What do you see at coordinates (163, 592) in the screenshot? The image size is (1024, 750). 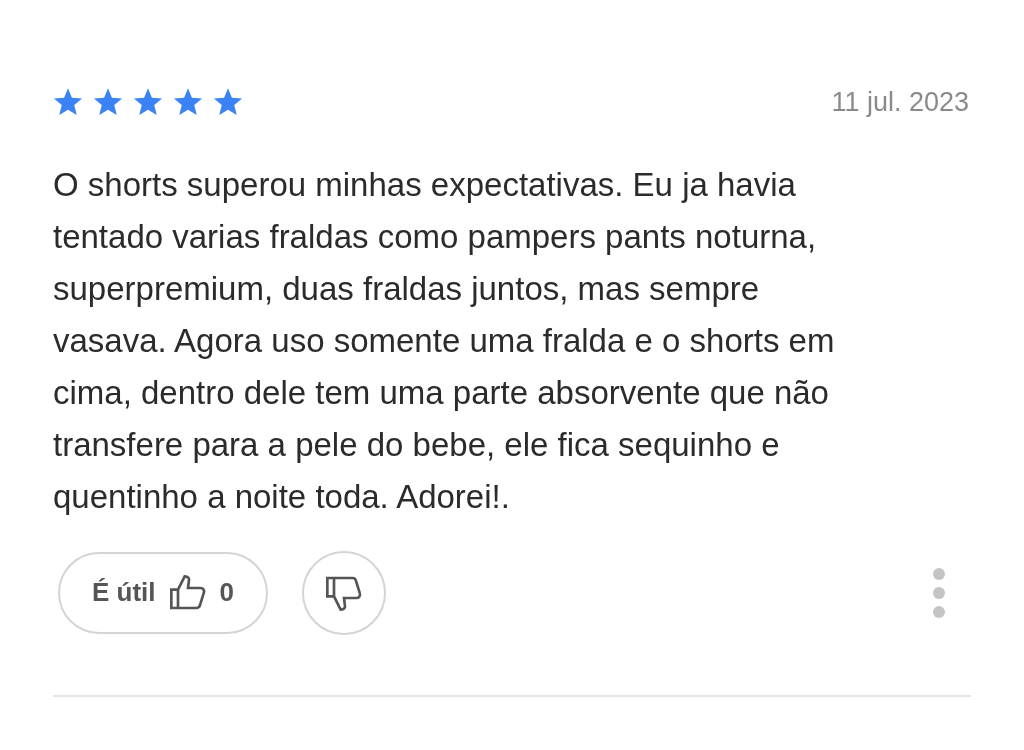 I see `helpful-button: É útil 0` at bounding box center [163, 592].